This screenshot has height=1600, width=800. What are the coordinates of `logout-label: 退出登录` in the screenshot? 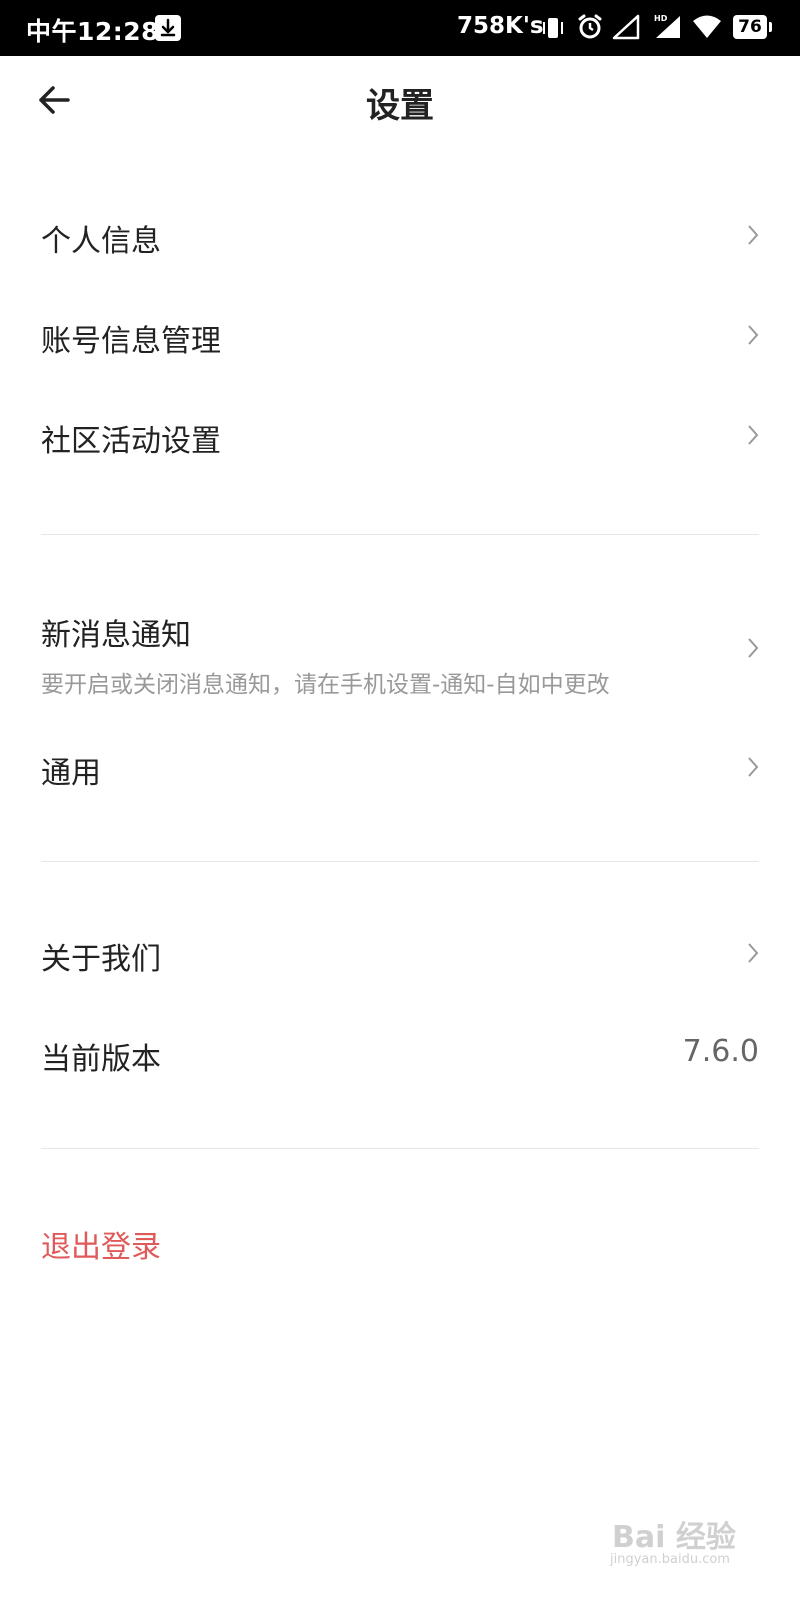 It's located at (101, 1247).